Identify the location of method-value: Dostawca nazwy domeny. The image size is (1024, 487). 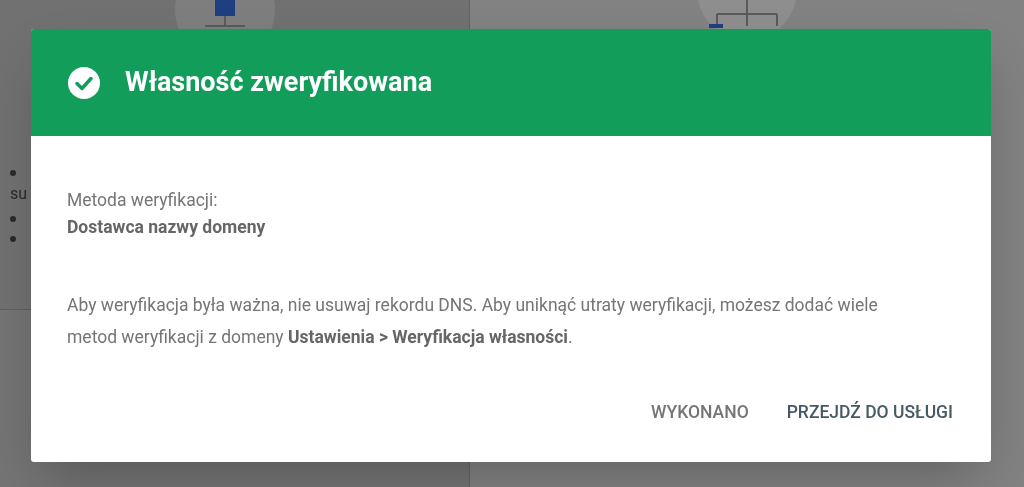
(167, 227).